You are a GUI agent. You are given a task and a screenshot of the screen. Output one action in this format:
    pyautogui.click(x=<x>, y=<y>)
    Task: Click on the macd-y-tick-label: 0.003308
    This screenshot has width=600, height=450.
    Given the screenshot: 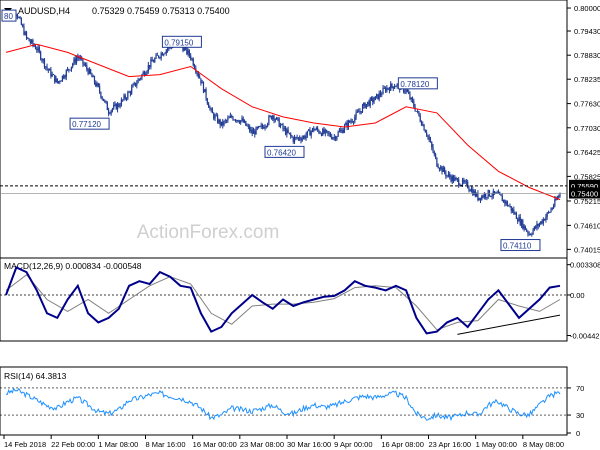 What is the action you would take?
    pyautogui.click(x=585, y=265)
    